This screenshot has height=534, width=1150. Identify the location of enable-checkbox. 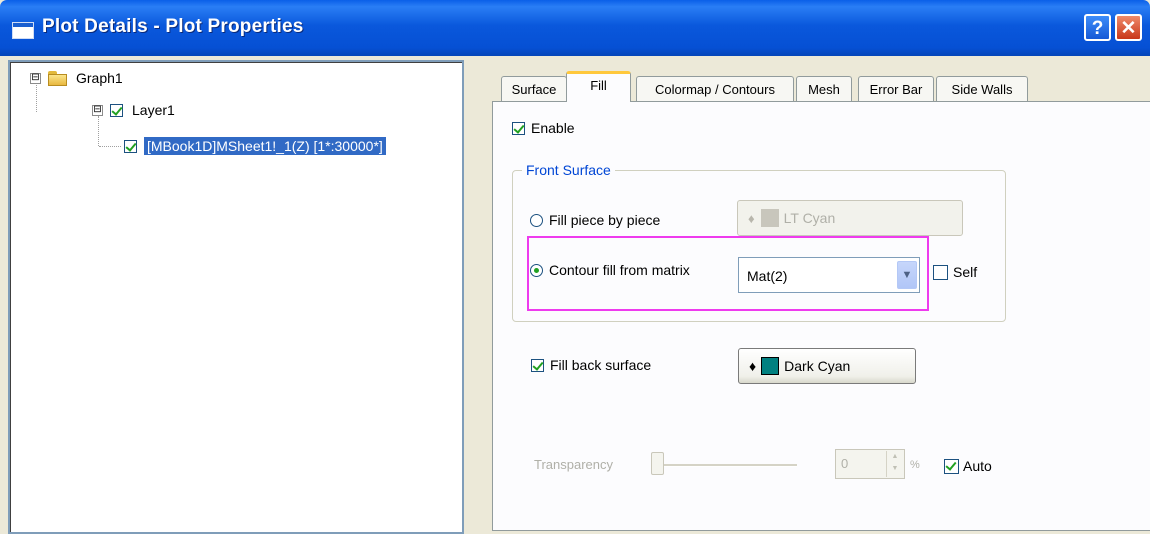
(518, 128).